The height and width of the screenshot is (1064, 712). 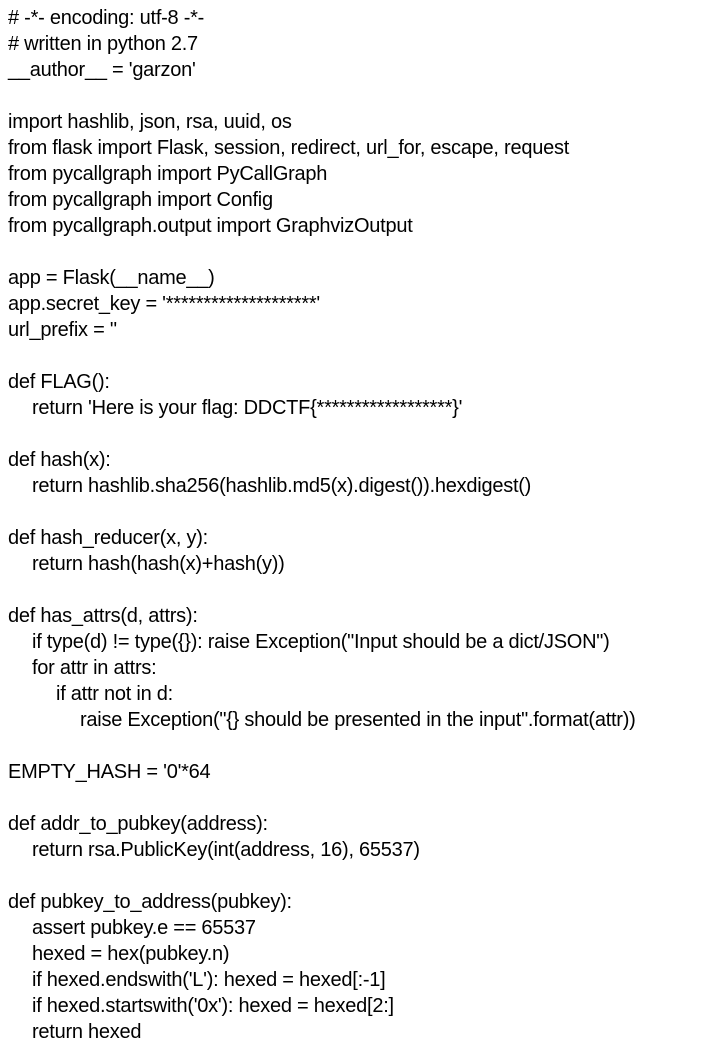 I want to click on code-line: def has_attrs(d, attrs):, so click(x=103, y=616).